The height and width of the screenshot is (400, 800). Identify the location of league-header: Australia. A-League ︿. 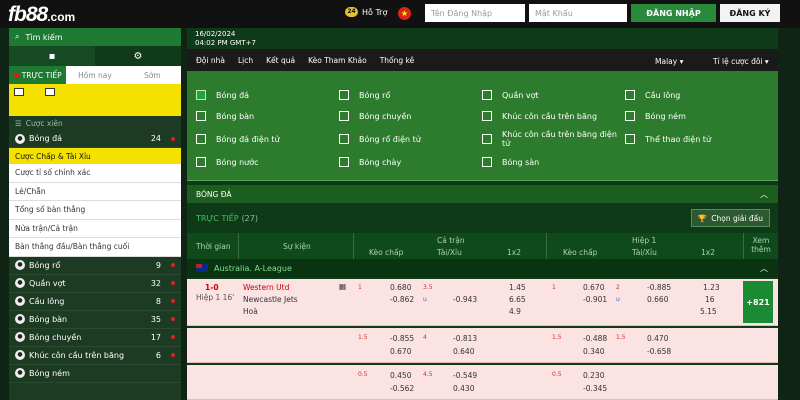
(482, 268).